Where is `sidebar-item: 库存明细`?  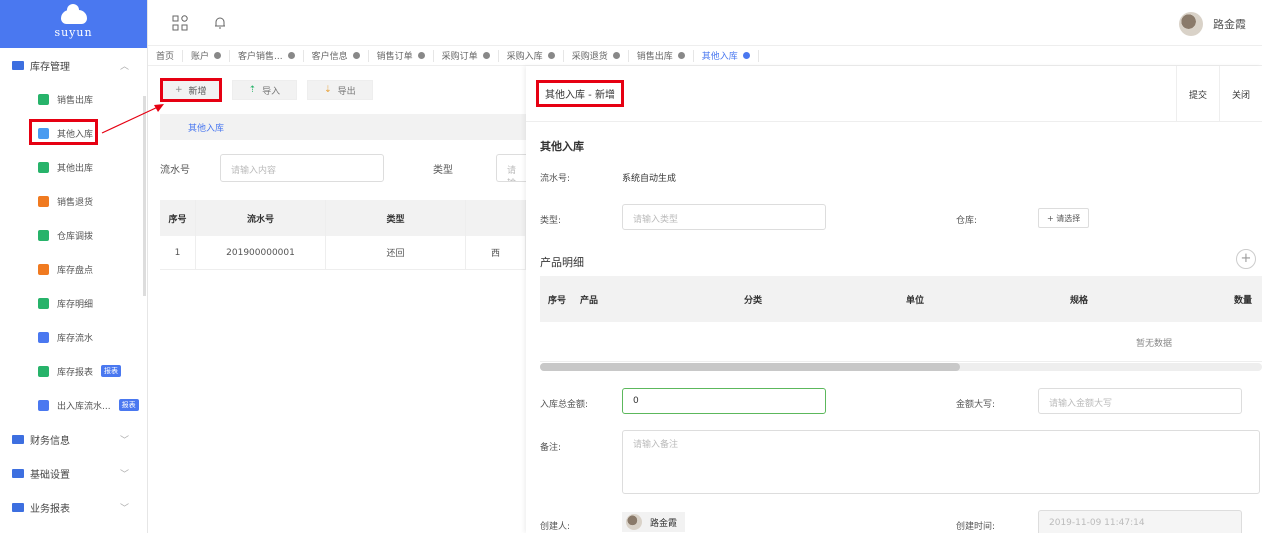
sidebar-item: 库存明细 is located at coordinates (73, 303).